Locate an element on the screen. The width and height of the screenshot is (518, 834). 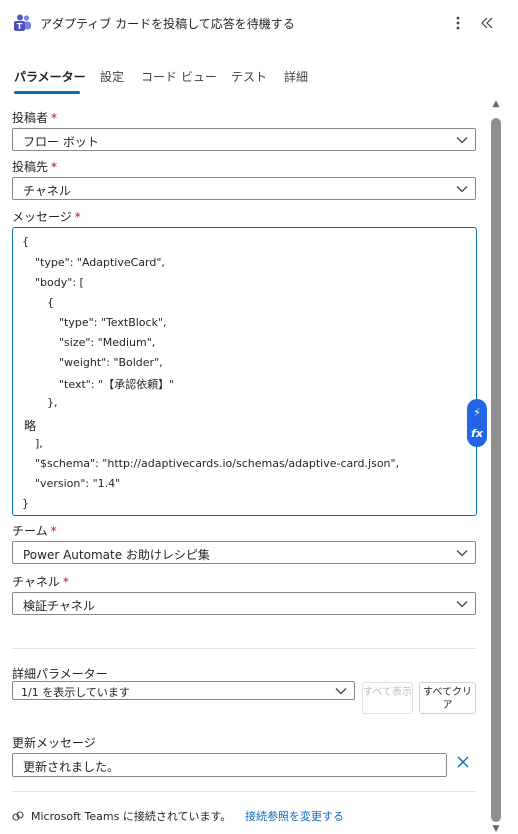
tab-parameters: パラメーター is located at coordinates (50, 76).